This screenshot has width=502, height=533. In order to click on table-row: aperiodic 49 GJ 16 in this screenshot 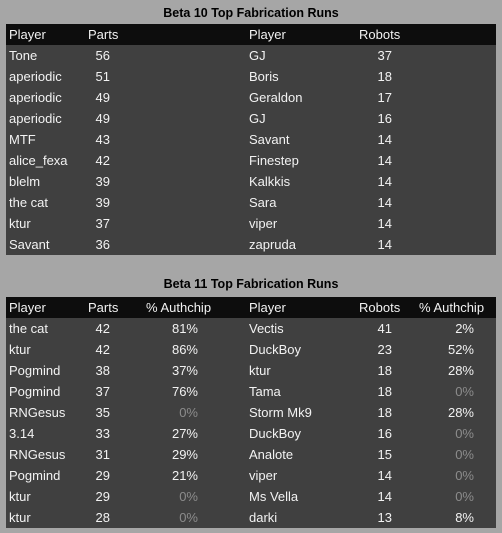, I will do `click(251, 118)`.